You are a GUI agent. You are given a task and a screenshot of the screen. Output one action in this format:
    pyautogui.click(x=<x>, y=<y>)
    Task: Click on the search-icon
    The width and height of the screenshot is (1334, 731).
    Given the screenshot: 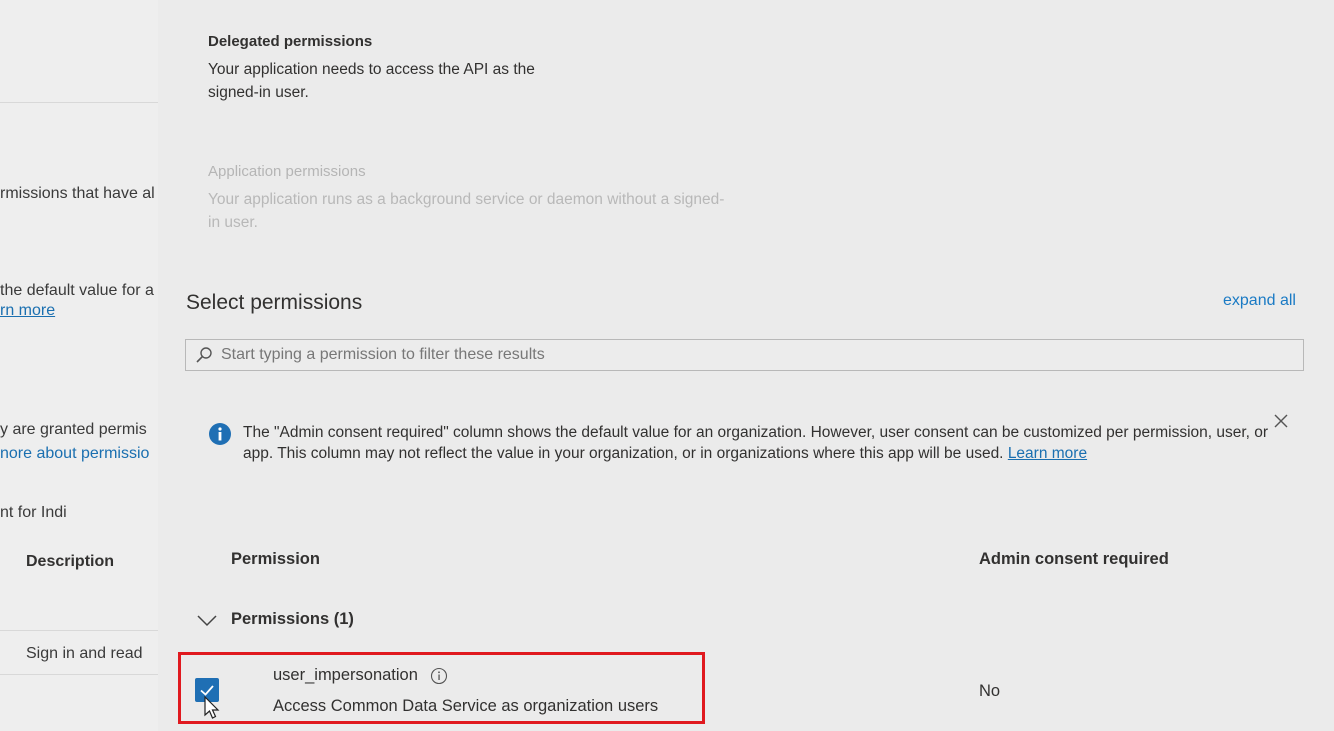 What is the action you would take?
    pyautogui.click(x=204, y=355)
    